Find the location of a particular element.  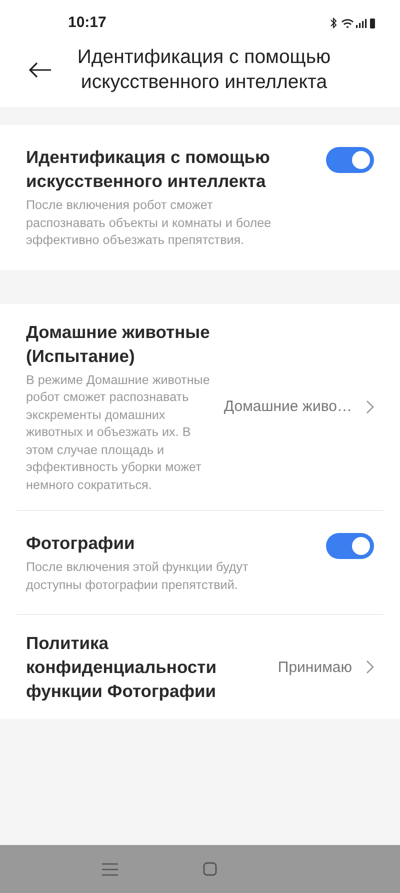

back-arrow-icon is located at coordinates (40, 70).